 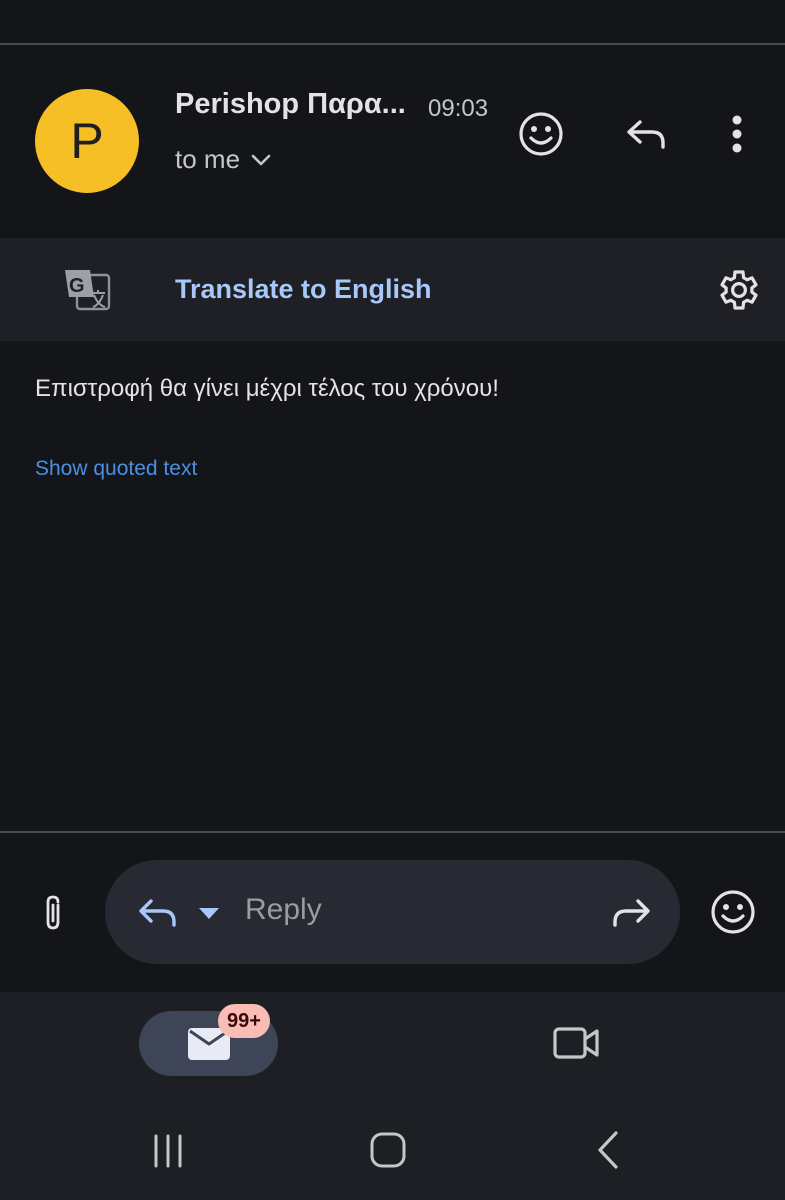 I want to click on attach-button, so click(x=53, y=913).